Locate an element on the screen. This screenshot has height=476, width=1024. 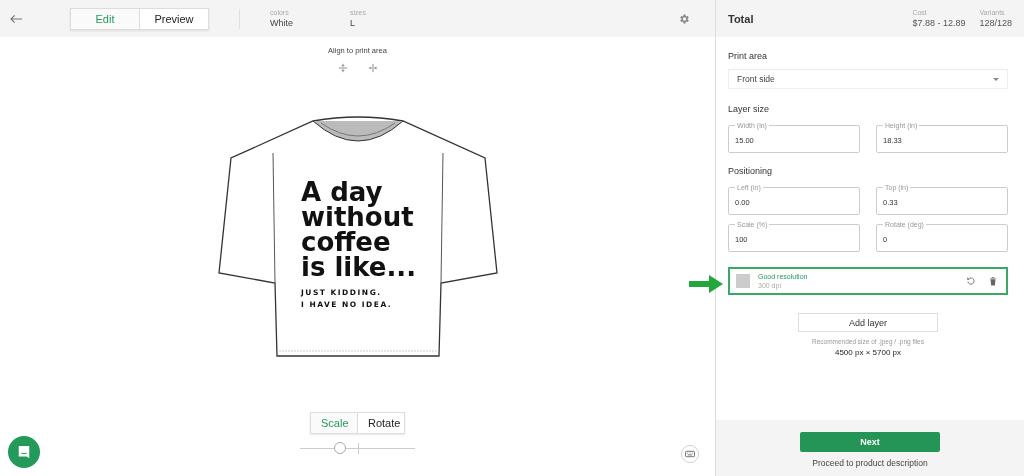
next-button: Next is located at coordinates (870, 442).